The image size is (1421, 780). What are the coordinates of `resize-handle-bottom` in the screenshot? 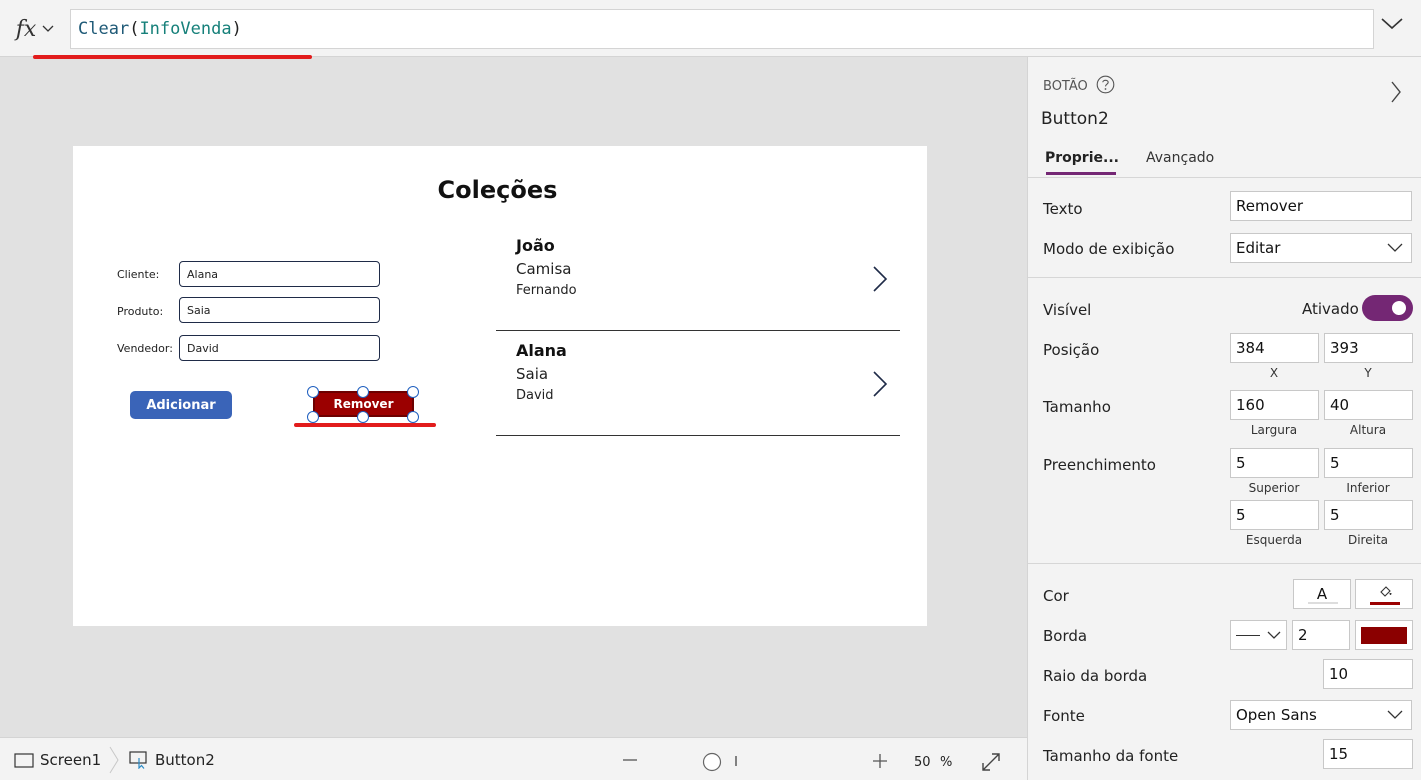 It's located at (363, 417).